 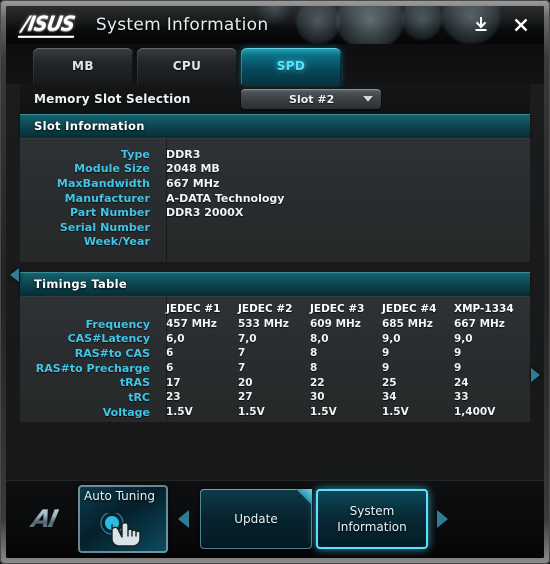 What do you see at coordinates (183, 519) in the screenshot?
I see `dock-prev-arrow` at bounding box center [183, 519].